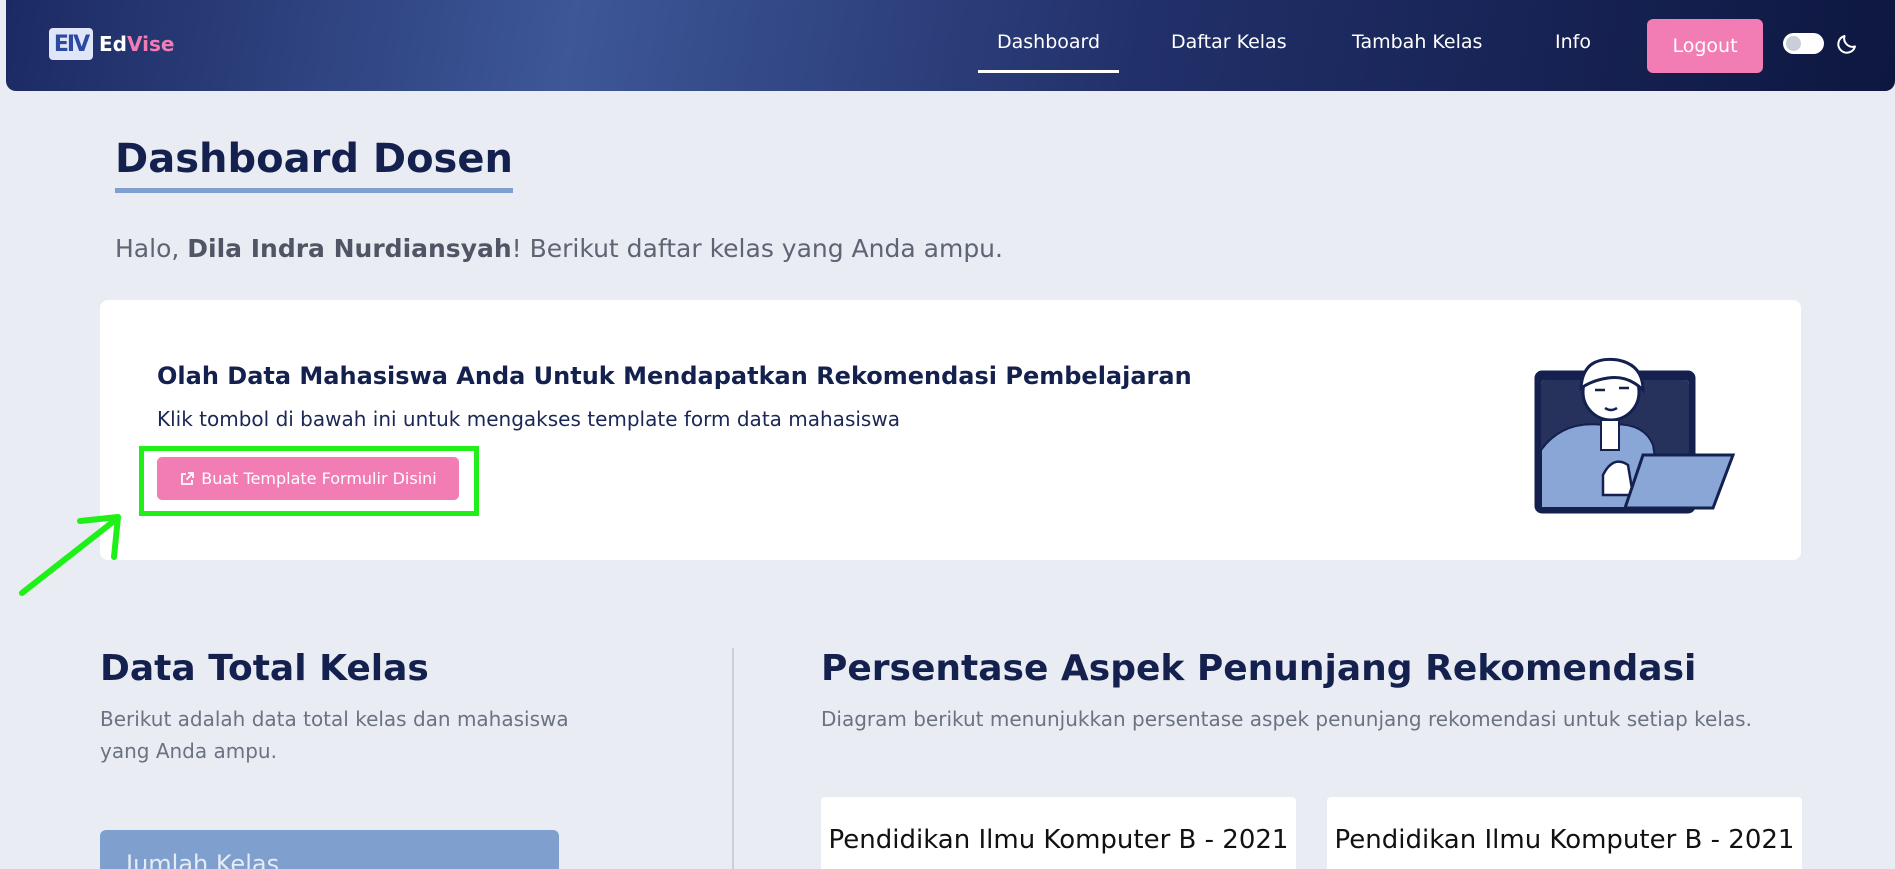 Image resolution: width=1895 pixels, height=869 pixels. I want to click on section-divider, so click(733, 758).